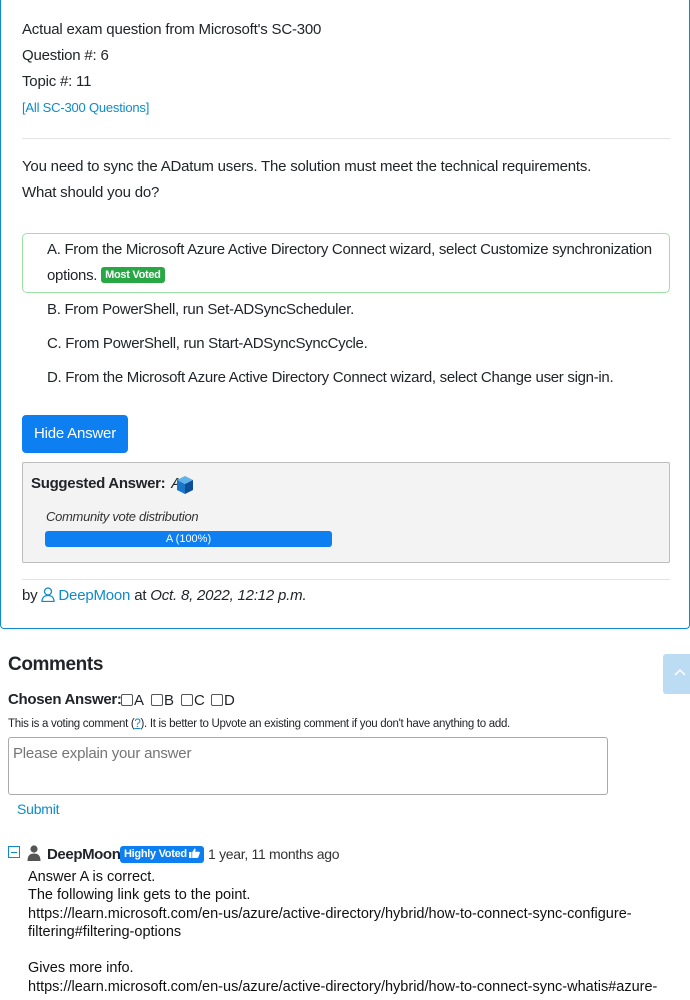  What do you see at coordinates (169, 700) in the screenshot?
I see `checkbox-label: B` at bounding box center [169, 700].